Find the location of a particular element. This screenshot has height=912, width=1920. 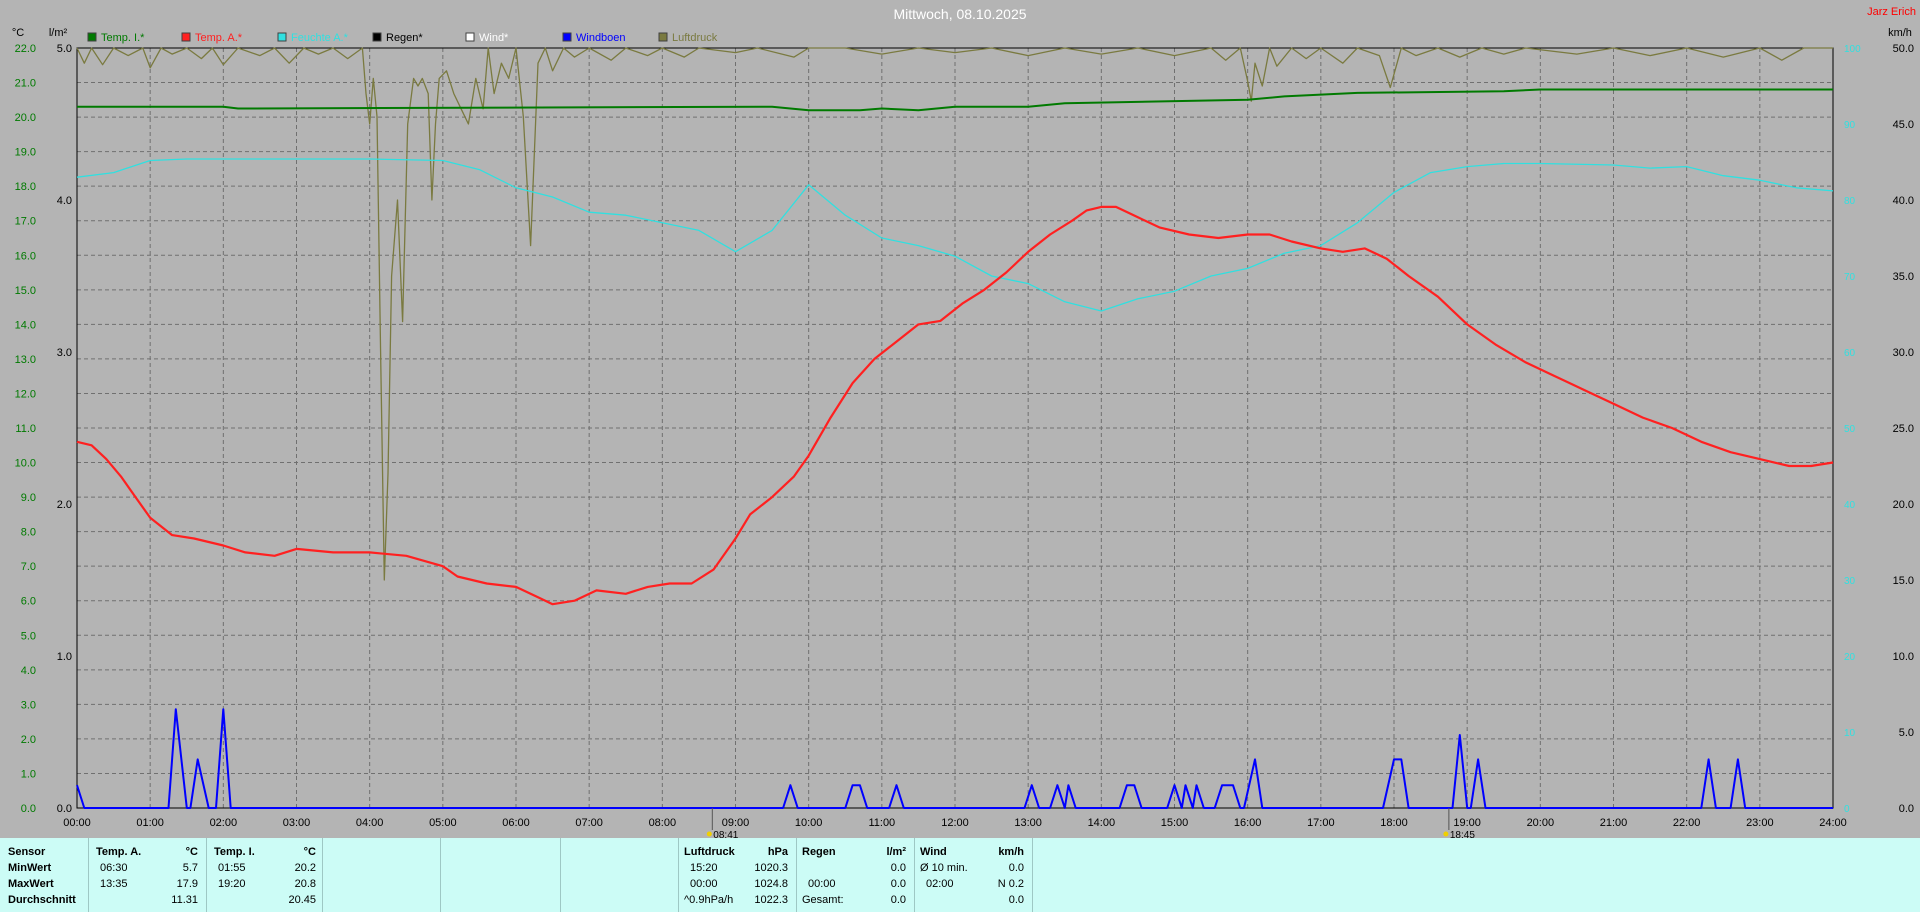

temp-a-avg-value: 11.31 is located at coordinates (184, 900).